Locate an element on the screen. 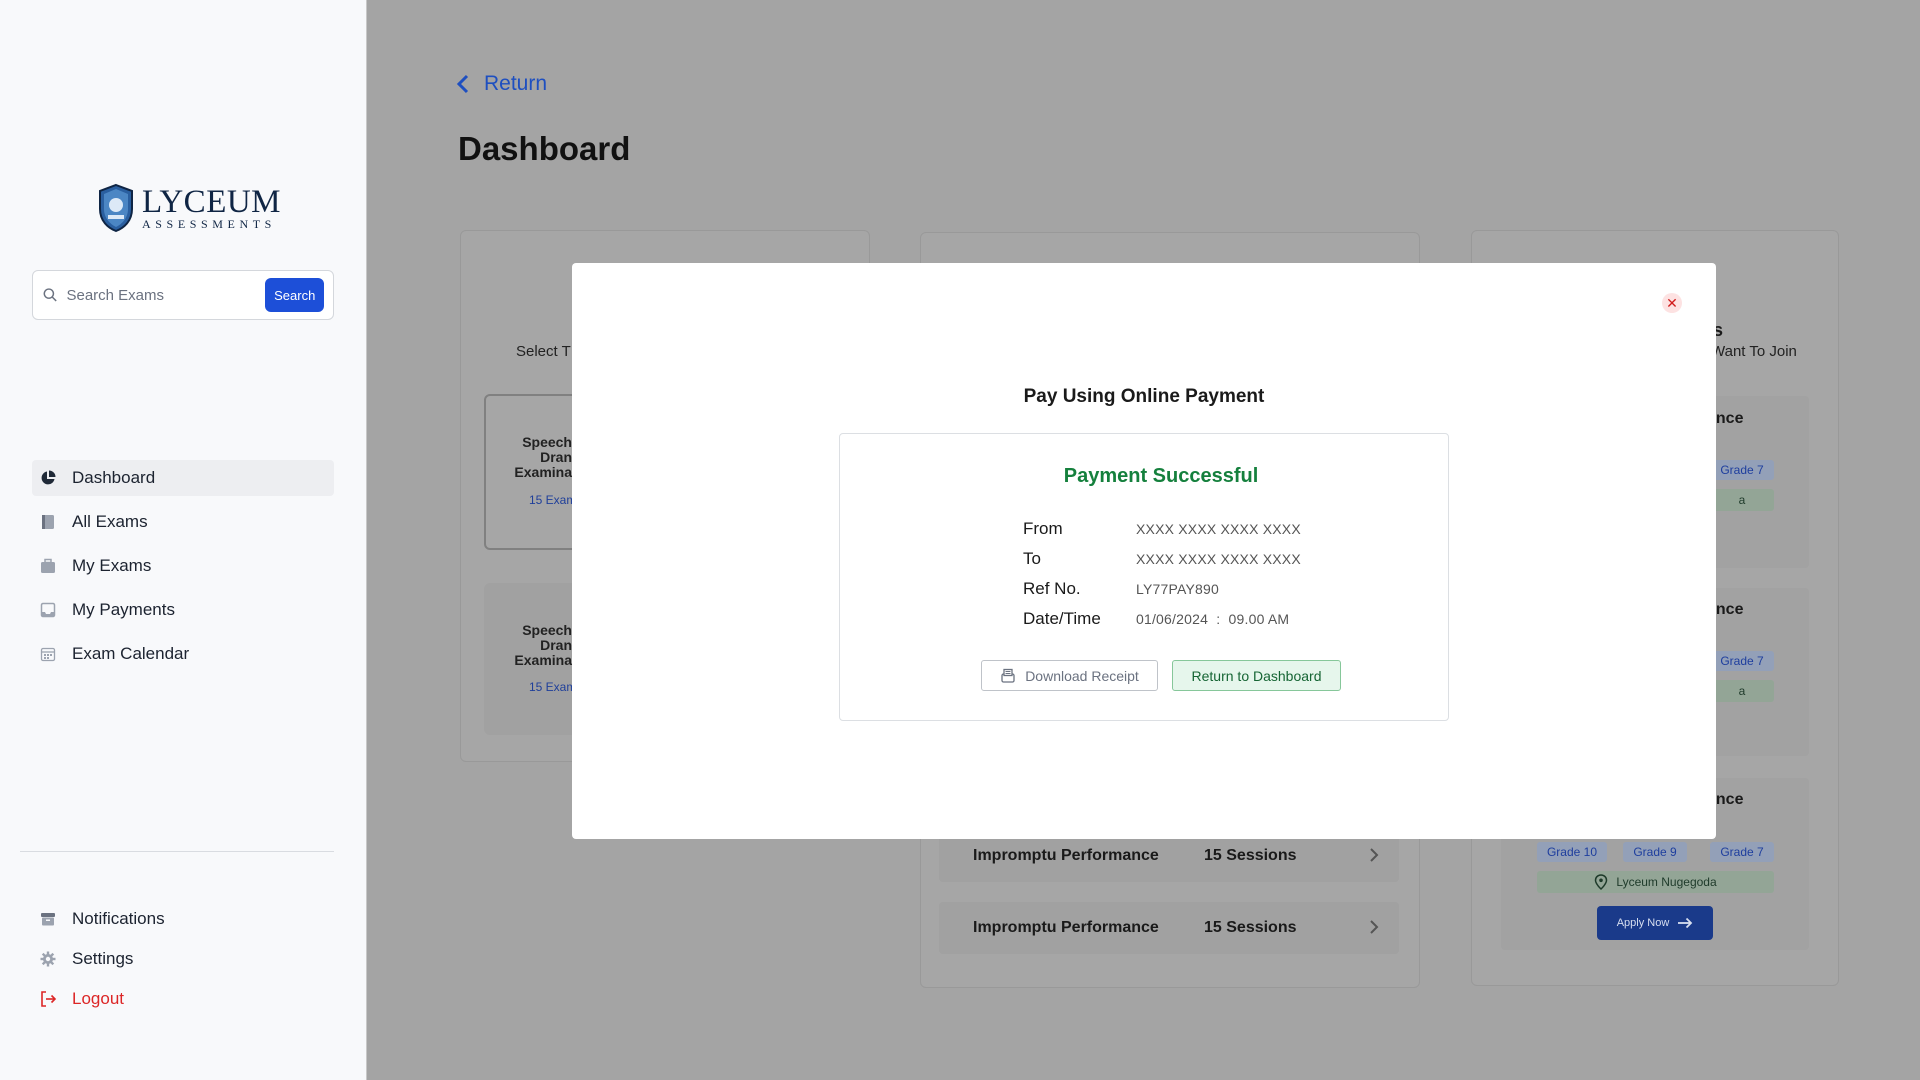  sidebar-item-my-exams: My Exams is located at coordinates (183, 566).